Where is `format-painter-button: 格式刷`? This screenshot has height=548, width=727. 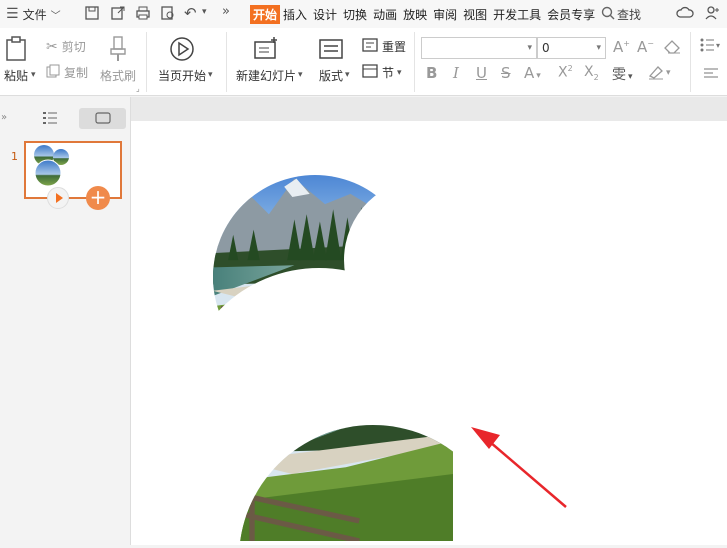
format-painter-button: 格式刷 is located at coordinates (118, 60).